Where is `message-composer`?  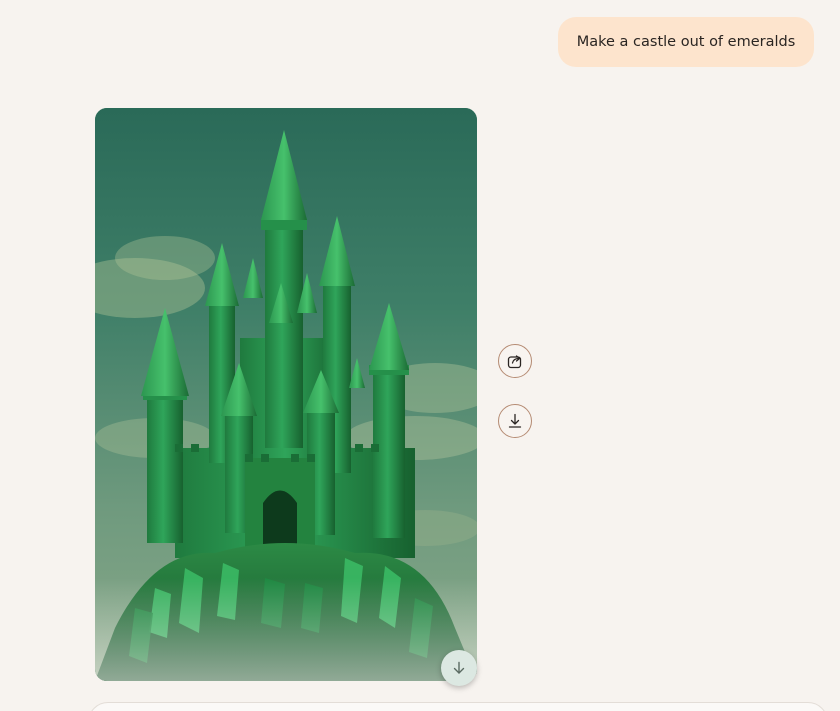 message-composer is located at coordinates (458, 706).